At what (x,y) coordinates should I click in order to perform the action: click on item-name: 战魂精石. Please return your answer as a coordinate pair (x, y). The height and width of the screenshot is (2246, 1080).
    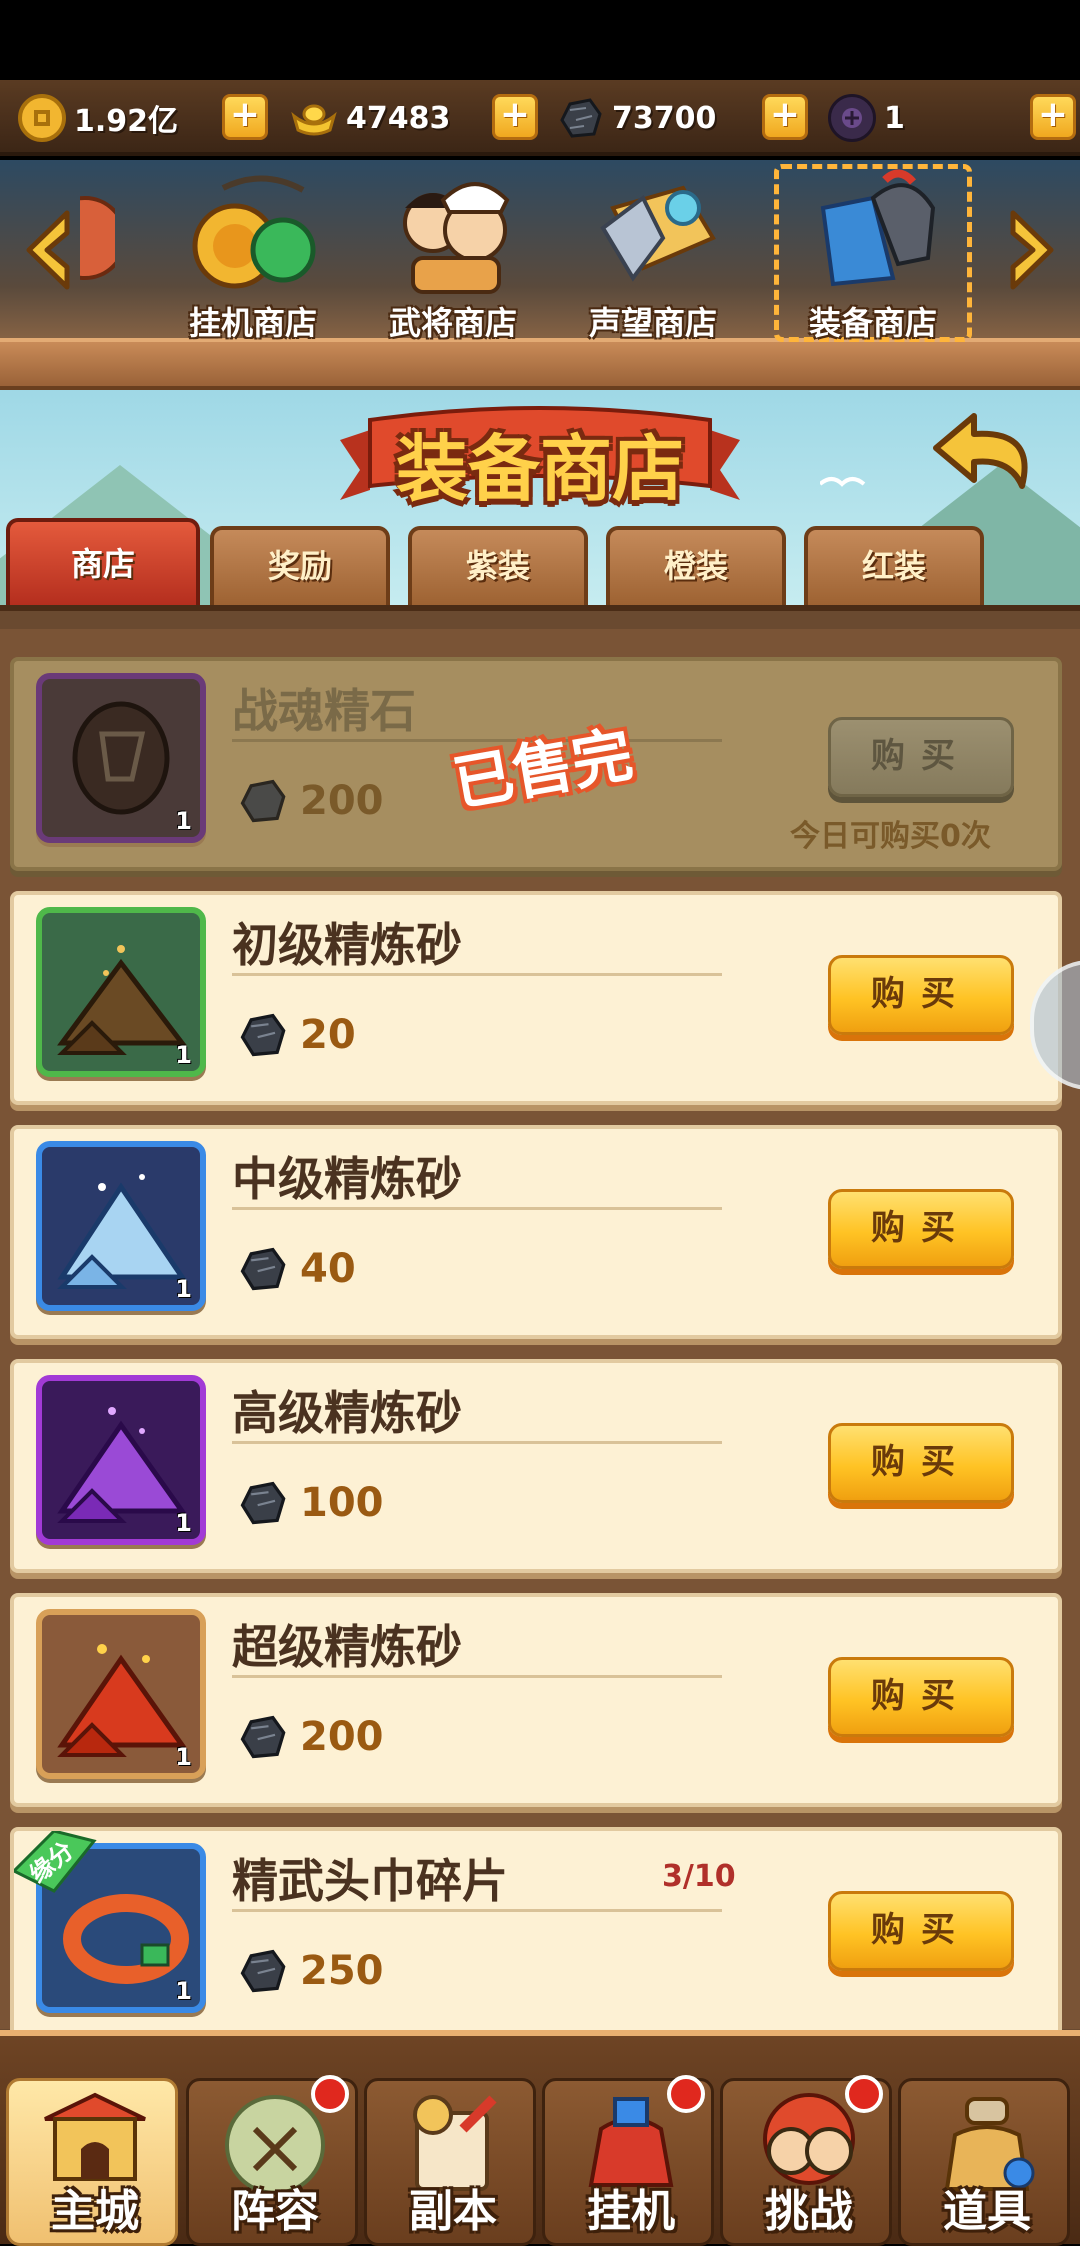
    Looking at the image, I should click on (324, 711).